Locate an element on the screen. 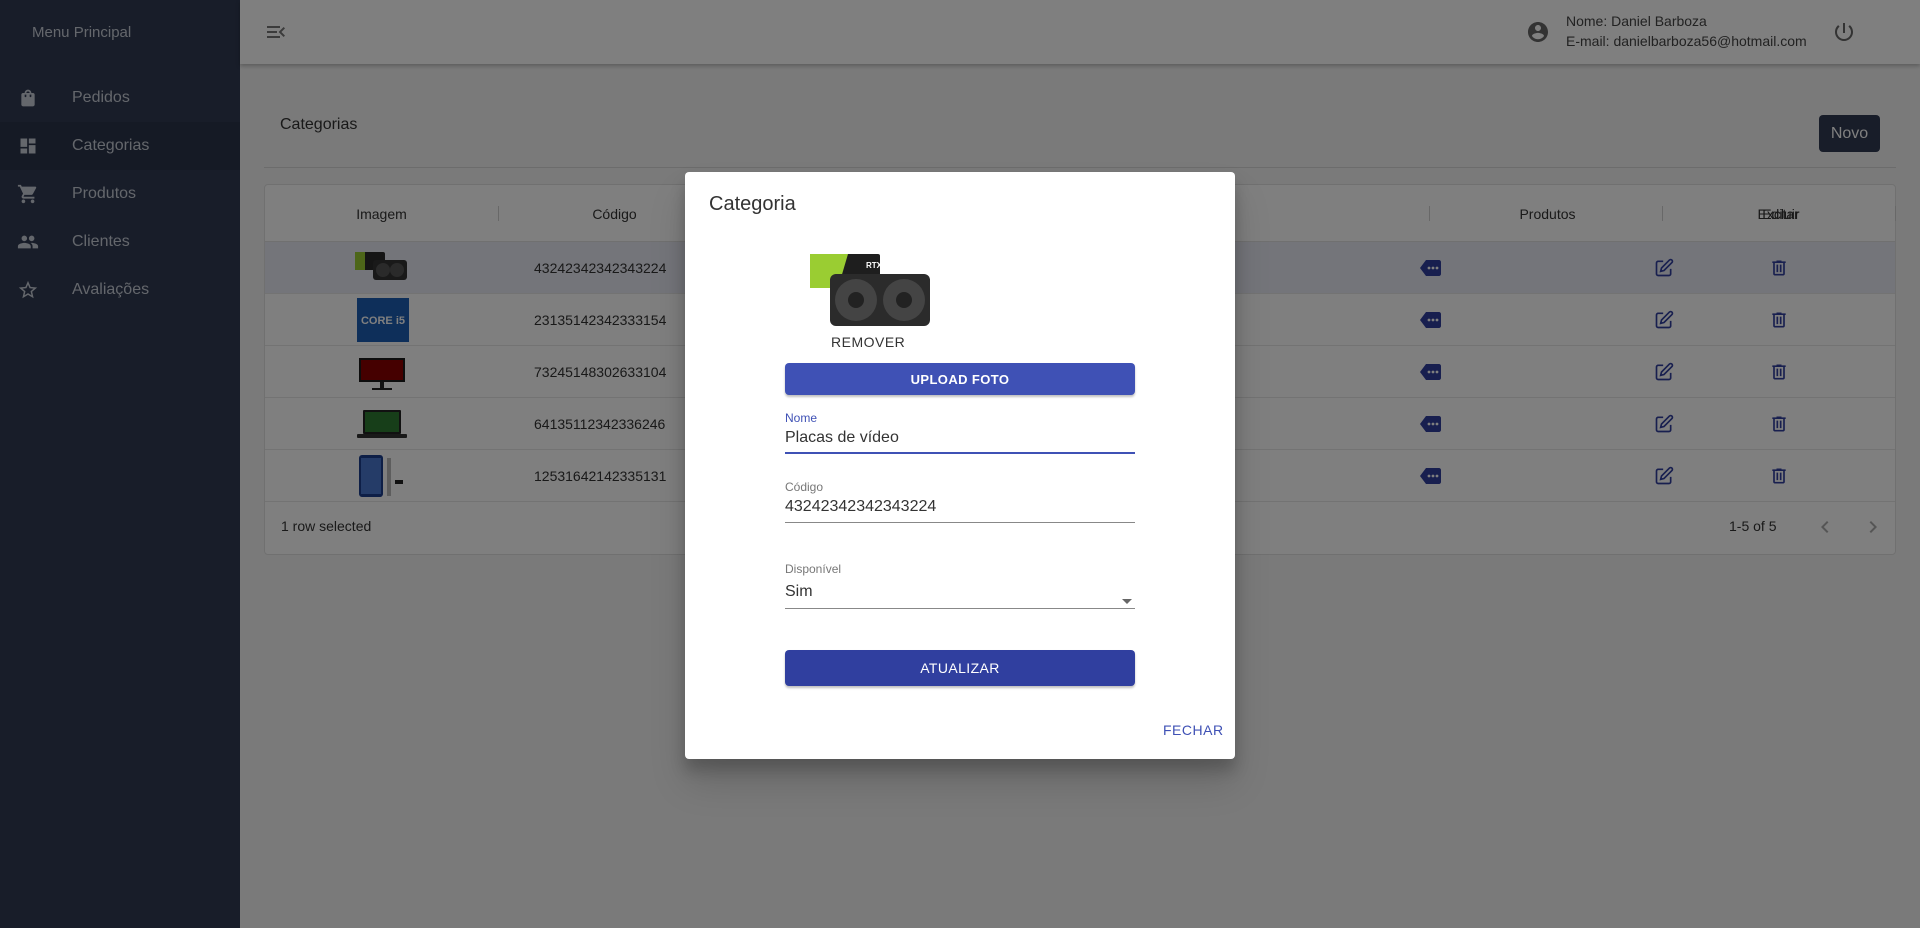 The height and width of the screenshot is (928, 1920). dialog-title: Categoria is located at coordinates (752, 204).